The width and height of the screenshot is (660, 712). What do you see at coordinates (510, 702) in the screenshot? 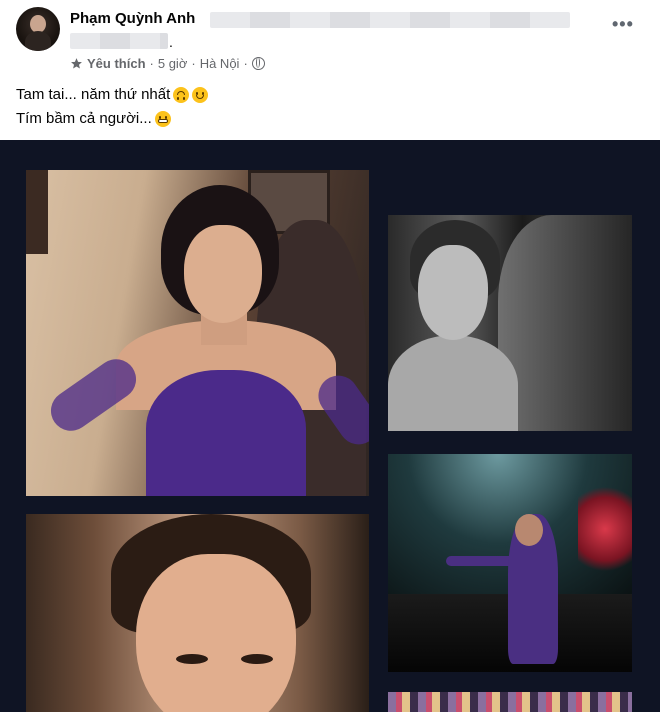
I see `photo-confetti` at bounding box center [510, 702].